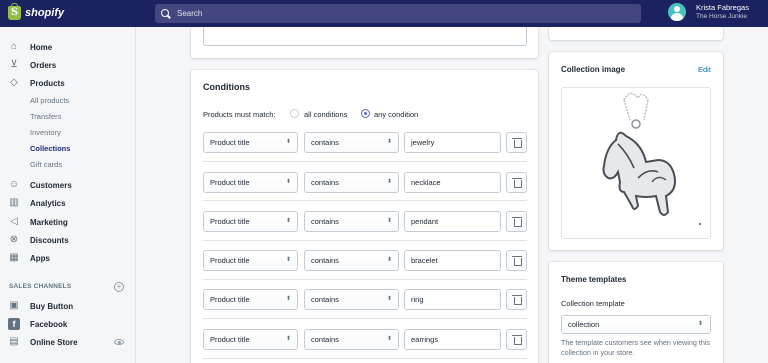 This screenshot has height=363, width=768. What do you see at coordinates (14, 11) in the screenshot?
I see `shopify-bag-icon` at bounding box center [14, 11].